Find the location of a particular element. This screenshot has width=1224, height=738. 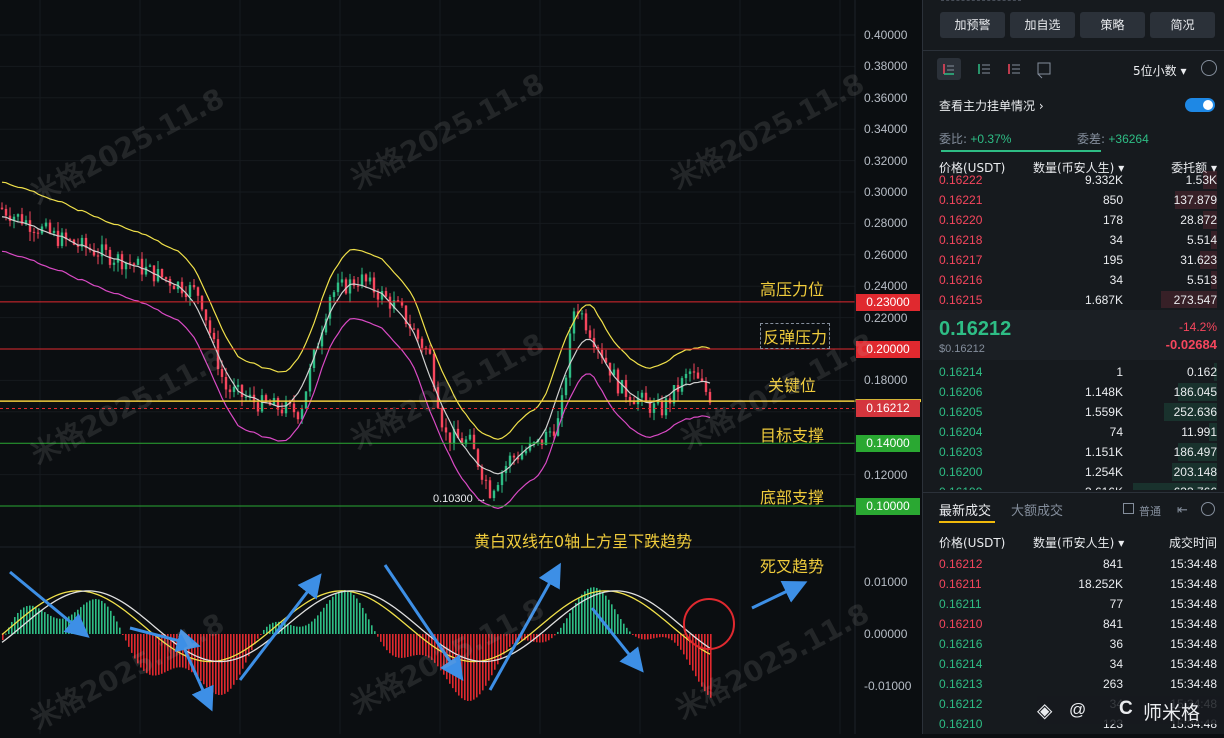

order-price: 0.16205 is located at coordinates (961, 412).